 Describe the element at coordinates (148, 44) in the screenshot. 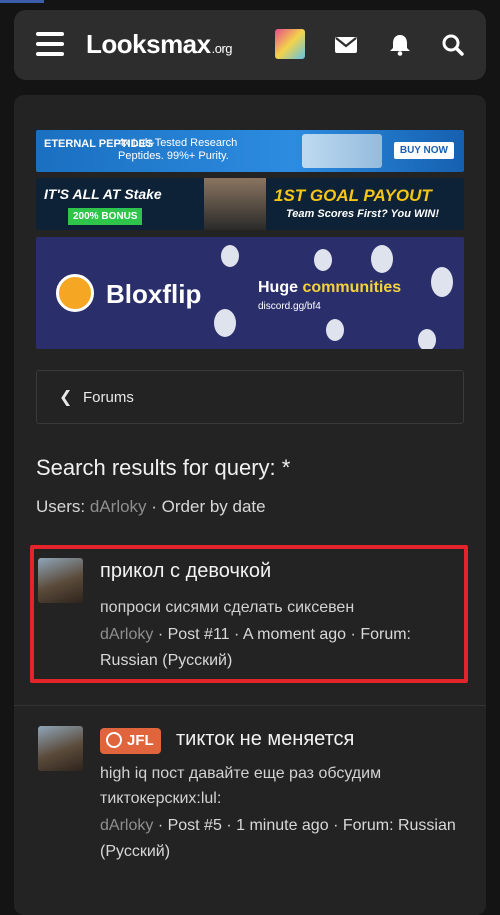

I see `logo-main: Looksmax` at that location.